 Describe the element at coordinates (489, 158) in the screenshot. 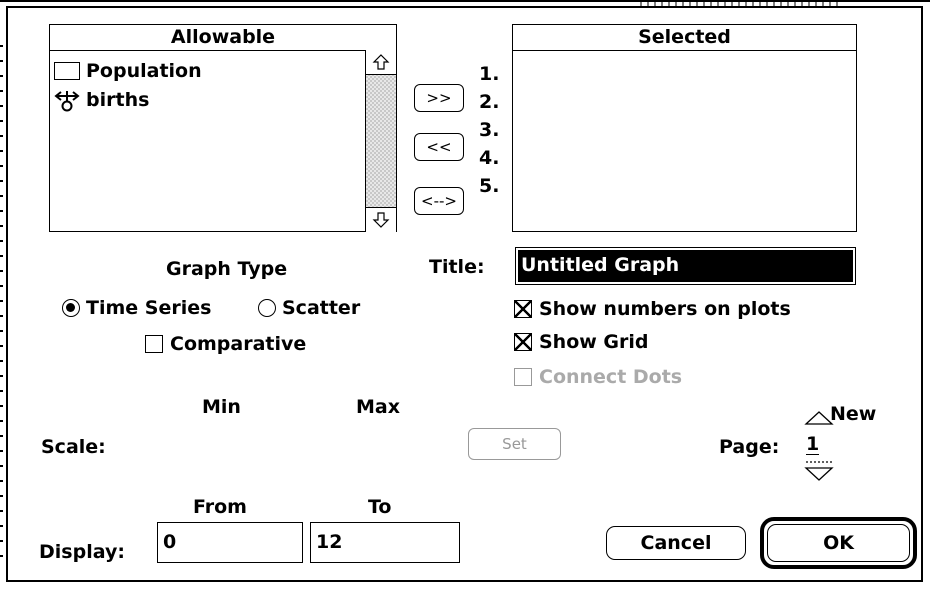

I see `slot-number: 4.` at that location.